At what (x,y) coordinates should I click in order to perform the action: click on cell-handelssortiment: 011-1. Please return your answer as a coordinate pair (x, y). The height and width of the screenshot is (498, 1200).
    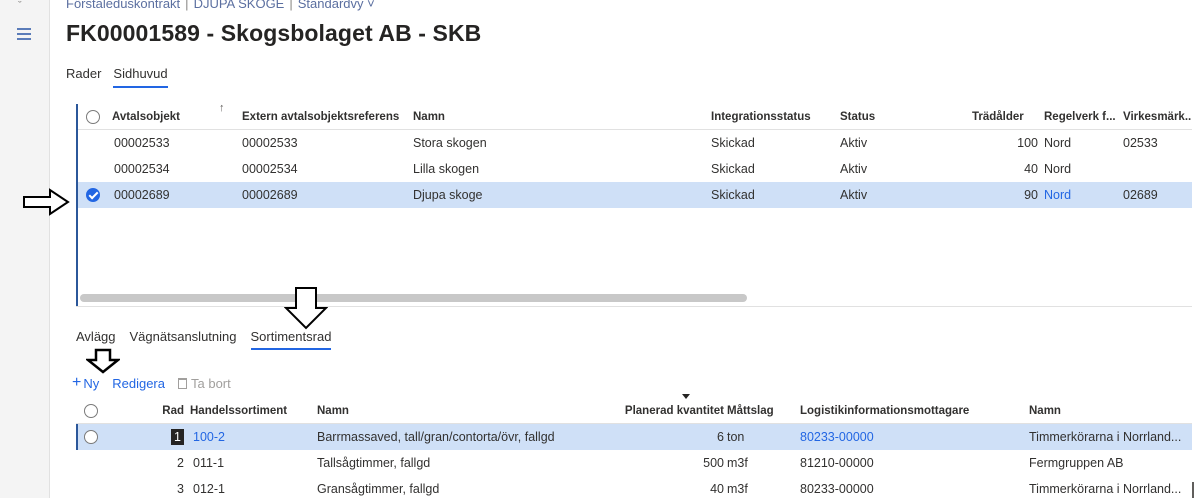
    Looking at the image, I should click on (209, 463).